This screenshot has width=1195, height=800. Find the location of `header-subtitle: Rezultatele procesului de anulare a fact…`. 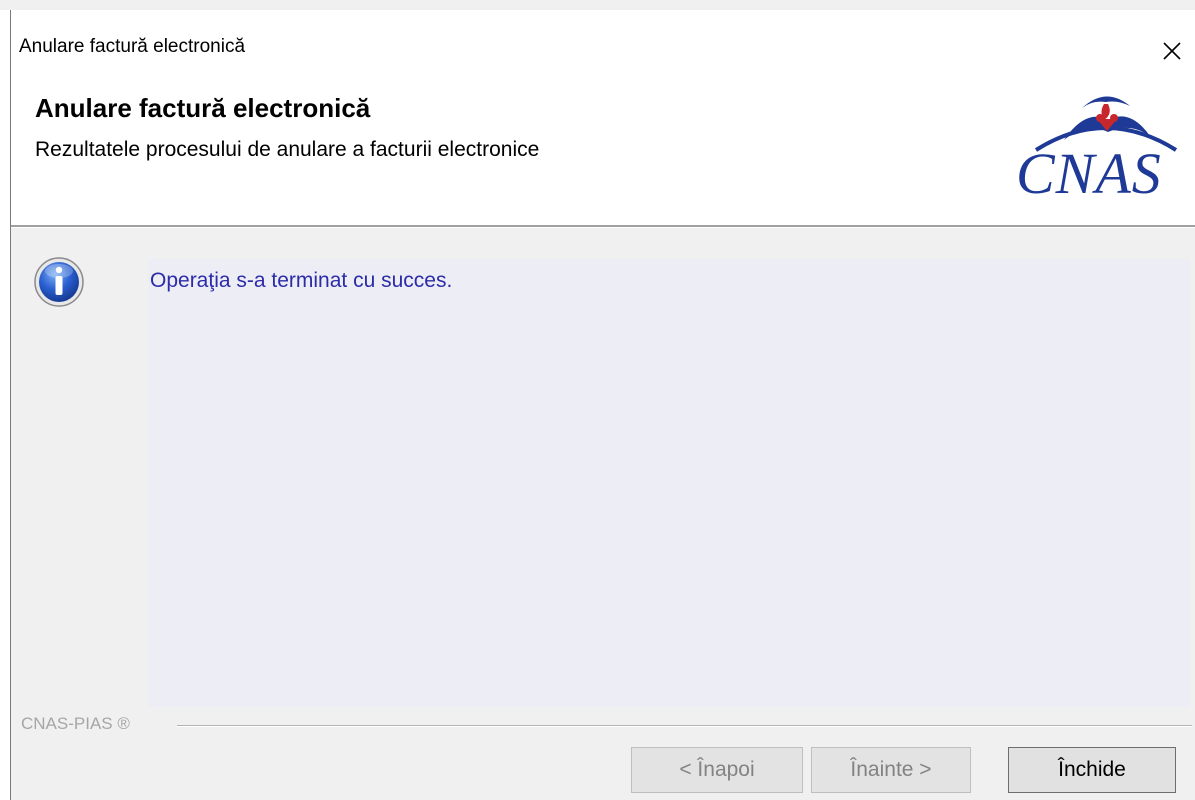

header-subtitle: Rezultatele procesului de anulare a fact… is located at coordinates (287, 149).